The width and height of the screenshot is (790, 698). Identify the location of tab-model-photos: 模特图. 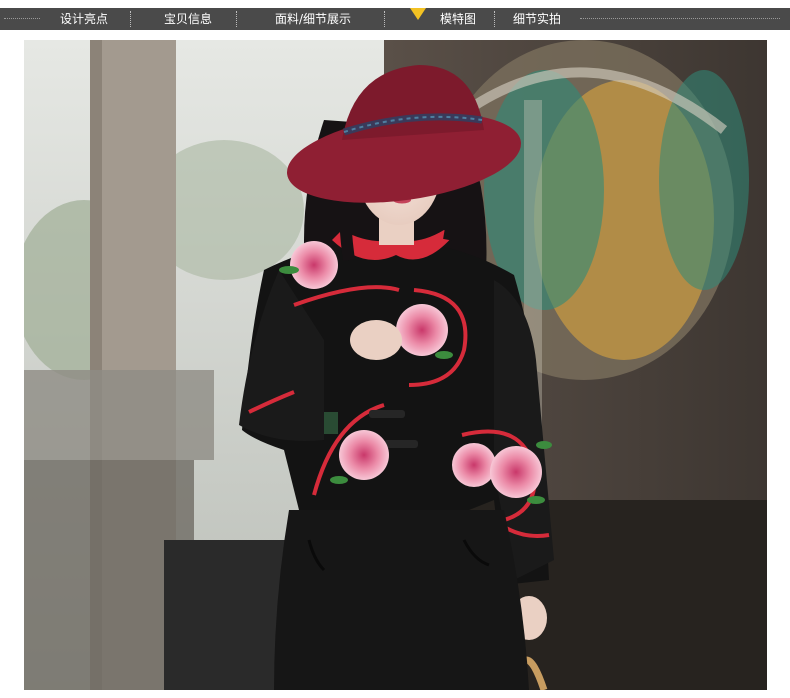
(458, 19).